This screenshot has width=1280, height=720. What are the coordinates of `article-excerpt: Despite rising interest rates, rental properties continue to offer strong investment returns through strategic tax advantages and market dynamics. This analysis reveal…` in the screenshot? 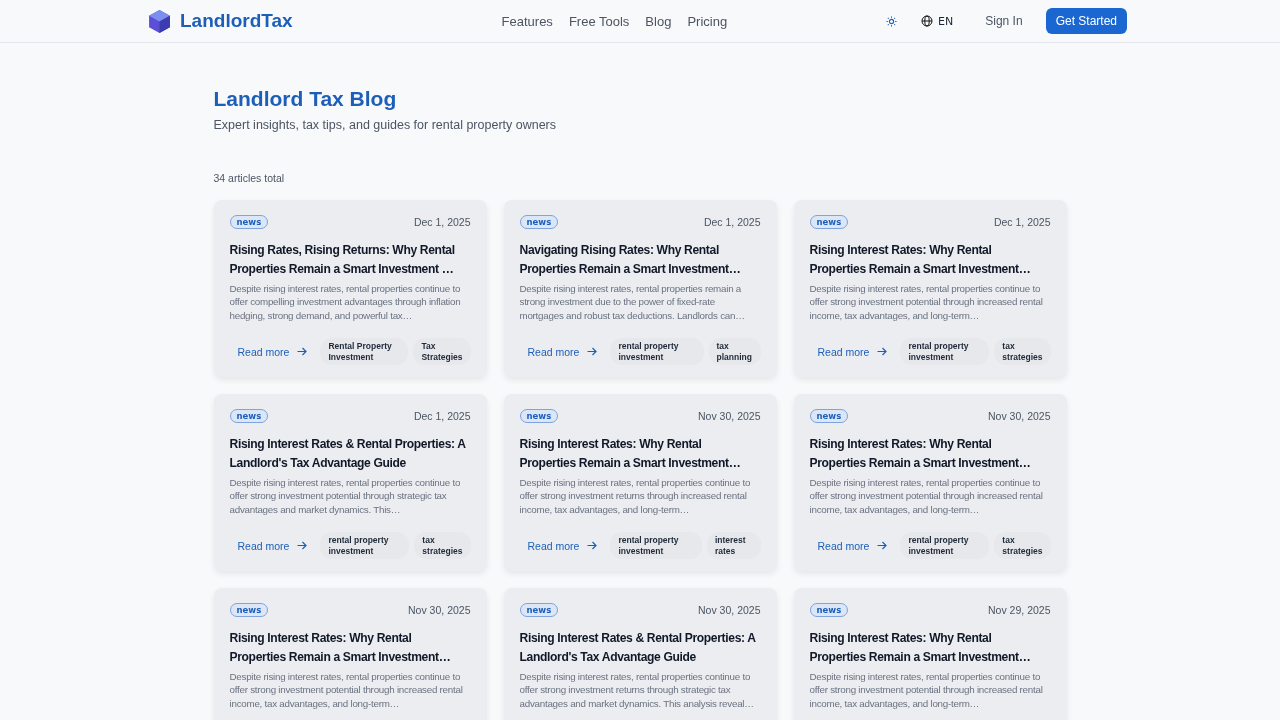 It's located at (637, 690).